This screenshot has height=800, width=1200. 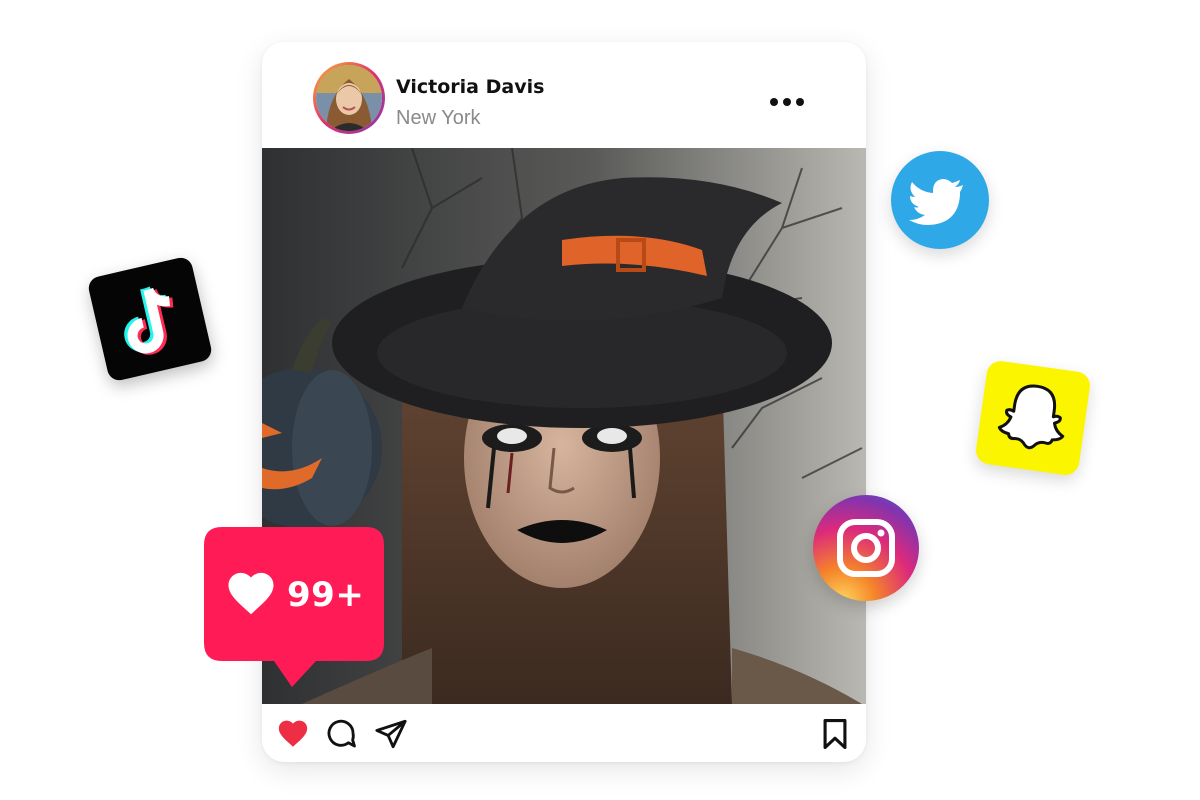 I want to click on like-notification: 99+, so click(x=294, y=608).